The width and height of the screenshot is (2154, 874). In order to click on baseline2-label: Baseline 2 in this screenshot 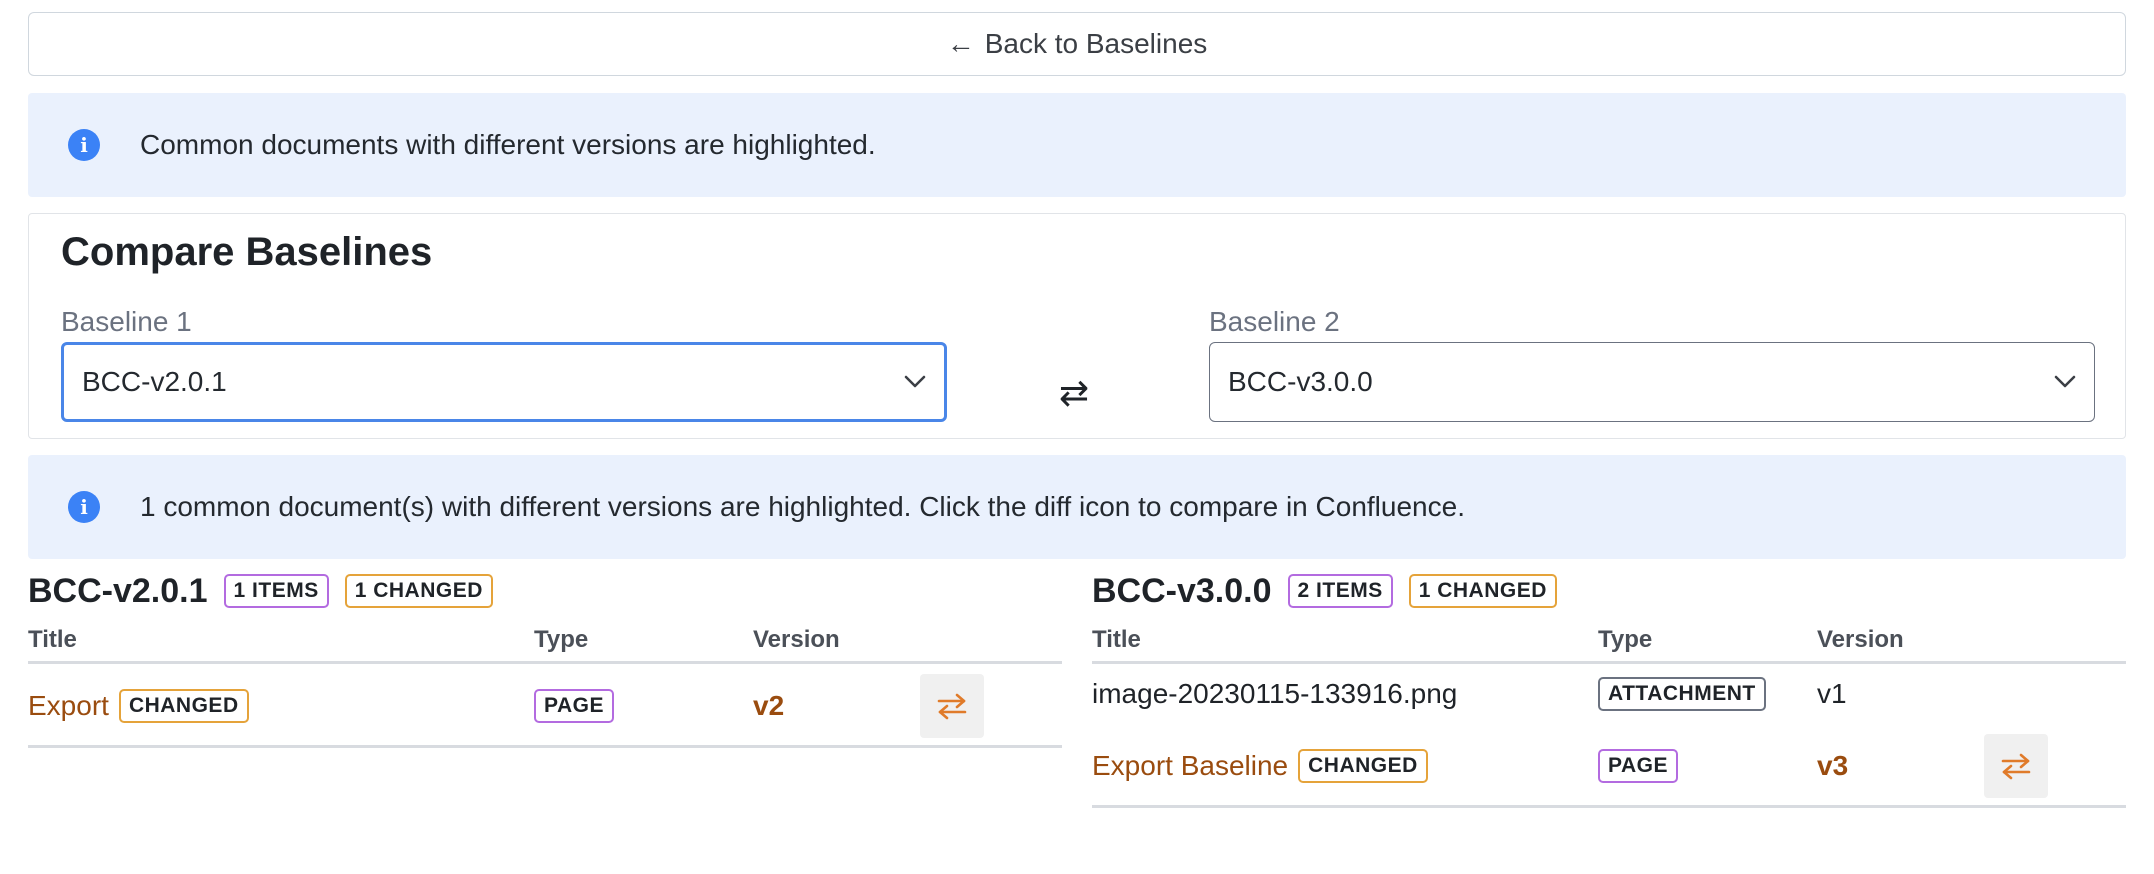, I will do `click(1274, 321)`.